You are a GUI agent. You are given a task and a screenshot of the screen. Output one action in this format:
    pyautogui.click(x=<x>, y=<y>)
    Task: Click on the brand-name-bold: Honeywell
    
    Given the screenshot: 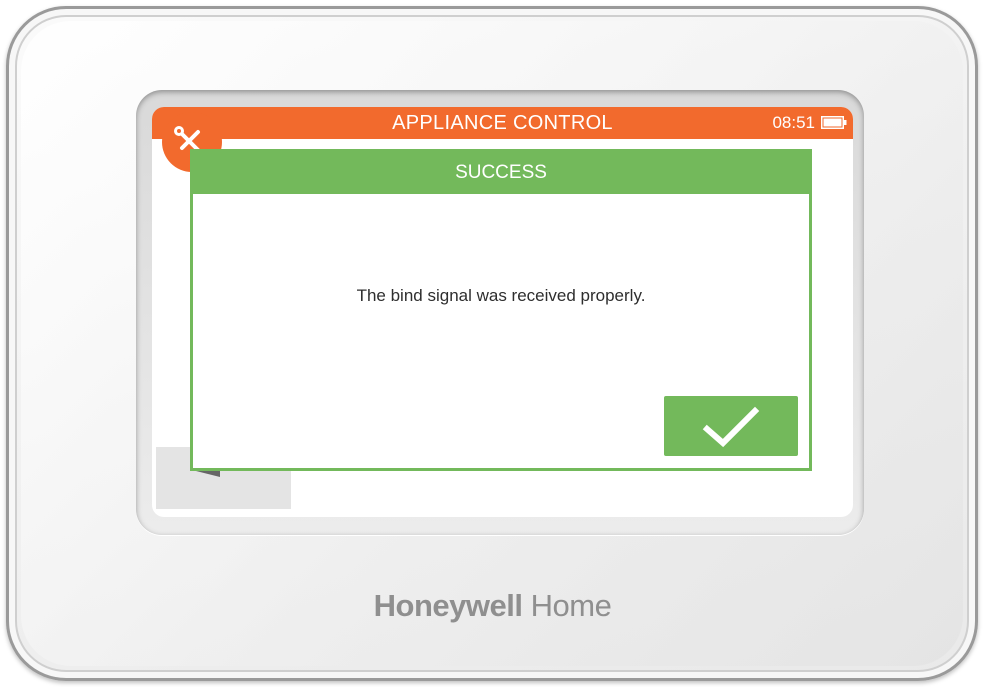 What is the action you would take?
    pyautogui.click(x=448, y=605)
    